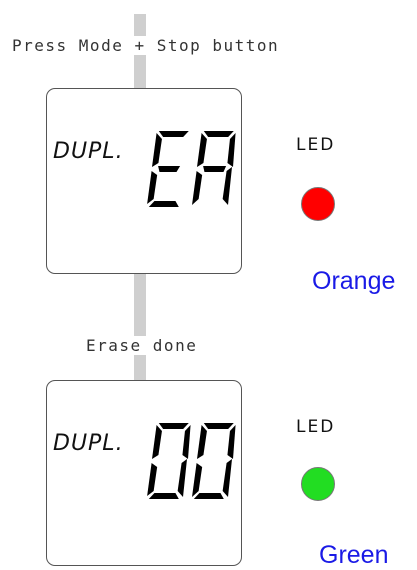  What do you see at coordinates (318, 484) in the screenshot?
I see `led-indicator-green` at bounding box center [318, 484].